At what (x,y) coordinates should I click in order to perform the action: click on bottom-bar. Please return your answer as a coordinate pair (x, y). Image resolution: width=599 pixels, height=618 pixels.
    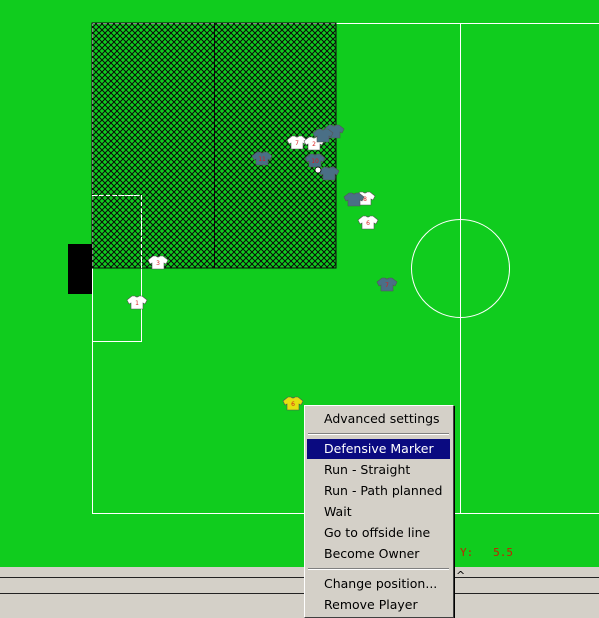
    Looking at the image, I should click on (299, 592).